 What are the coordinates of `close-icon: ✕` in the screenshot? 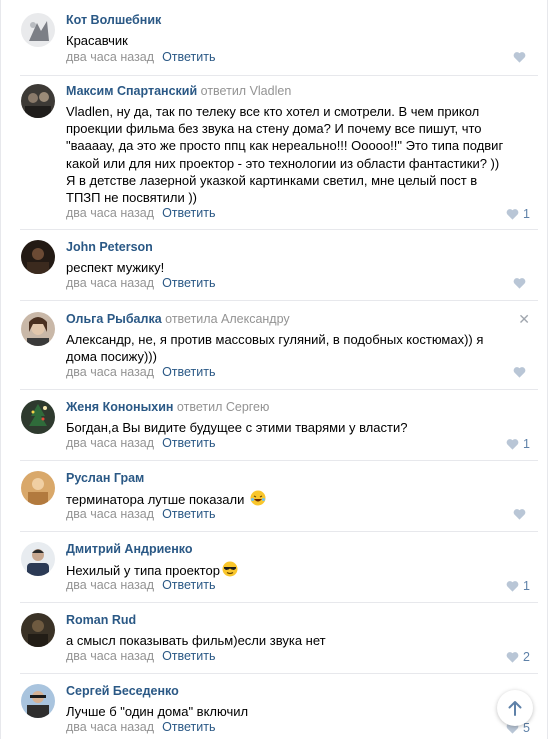 It's located at (524, 319).